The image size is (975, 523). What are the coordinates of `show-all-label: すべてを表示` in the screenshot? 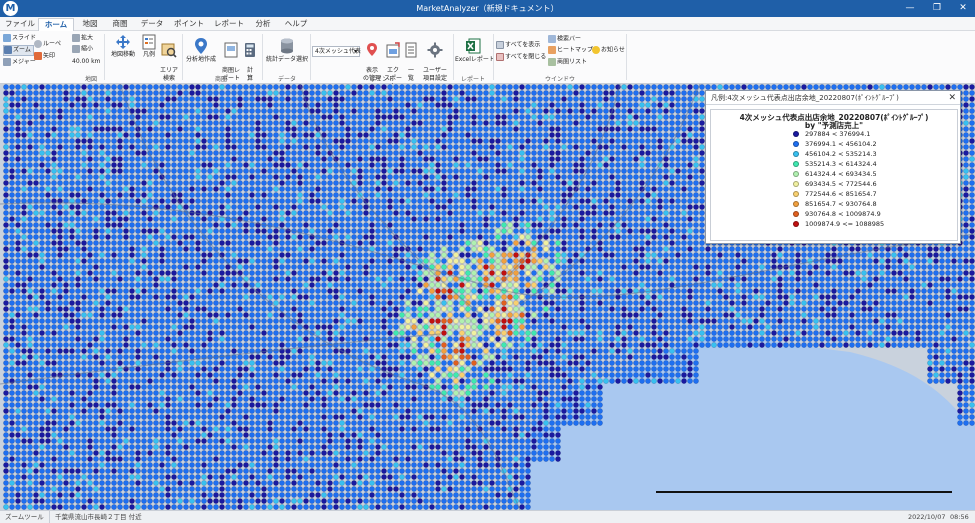 It's located at (523, 45).